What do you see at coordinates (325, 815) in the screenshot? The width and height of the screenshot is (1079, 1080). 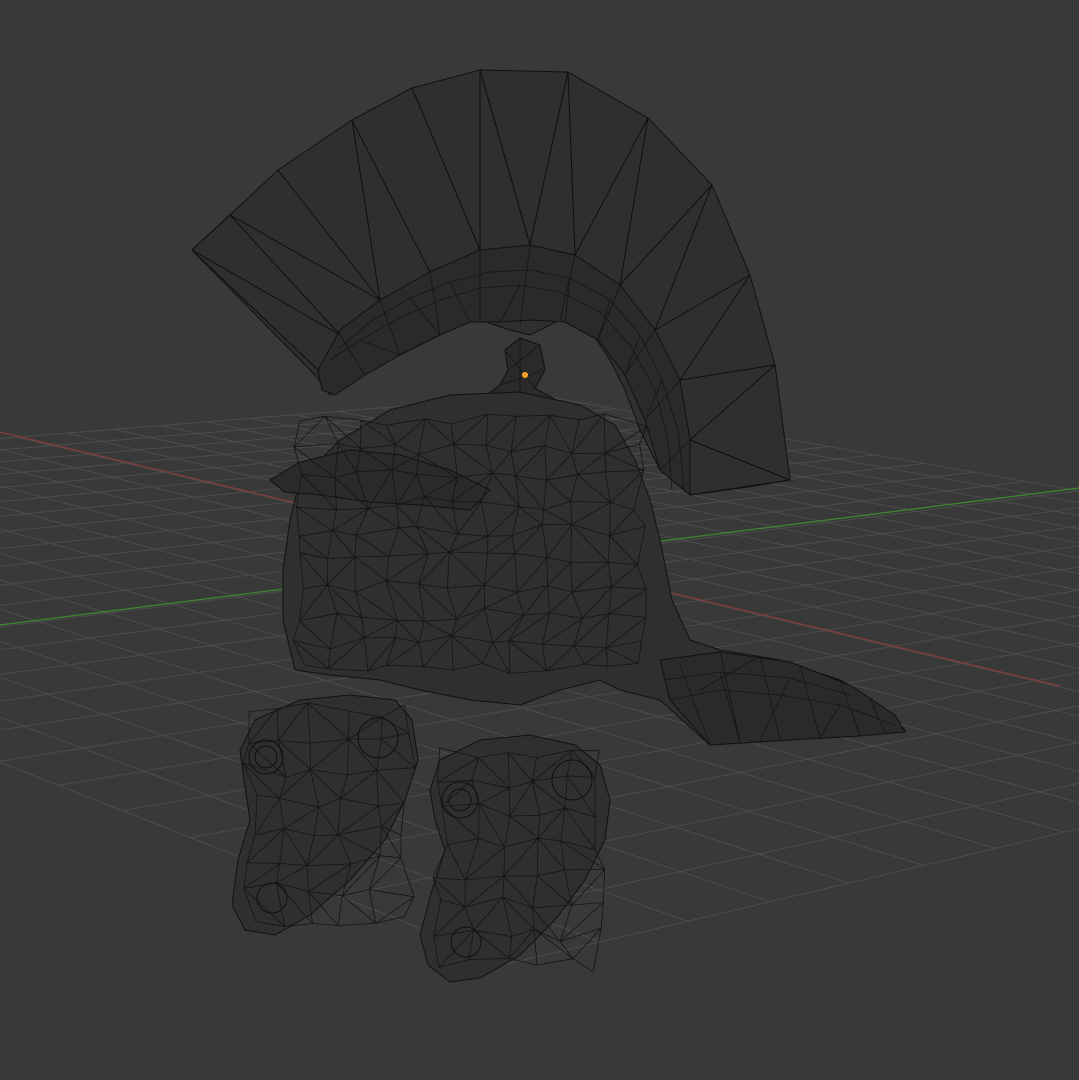 I see `cheek-guard-left` at bounding box center [325, 815].